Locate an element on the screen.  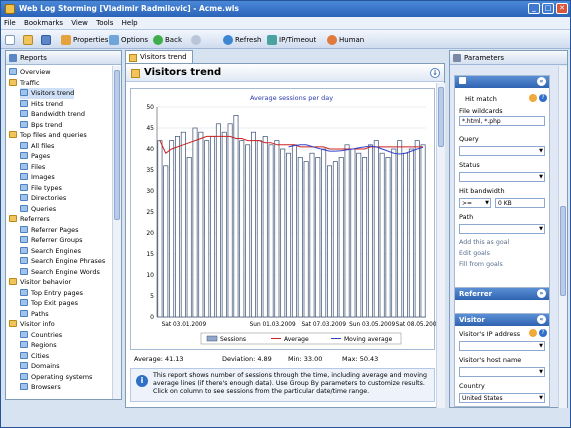
tree-item-visitors-trend: Visitors trend is located at coordinates (47, 93).